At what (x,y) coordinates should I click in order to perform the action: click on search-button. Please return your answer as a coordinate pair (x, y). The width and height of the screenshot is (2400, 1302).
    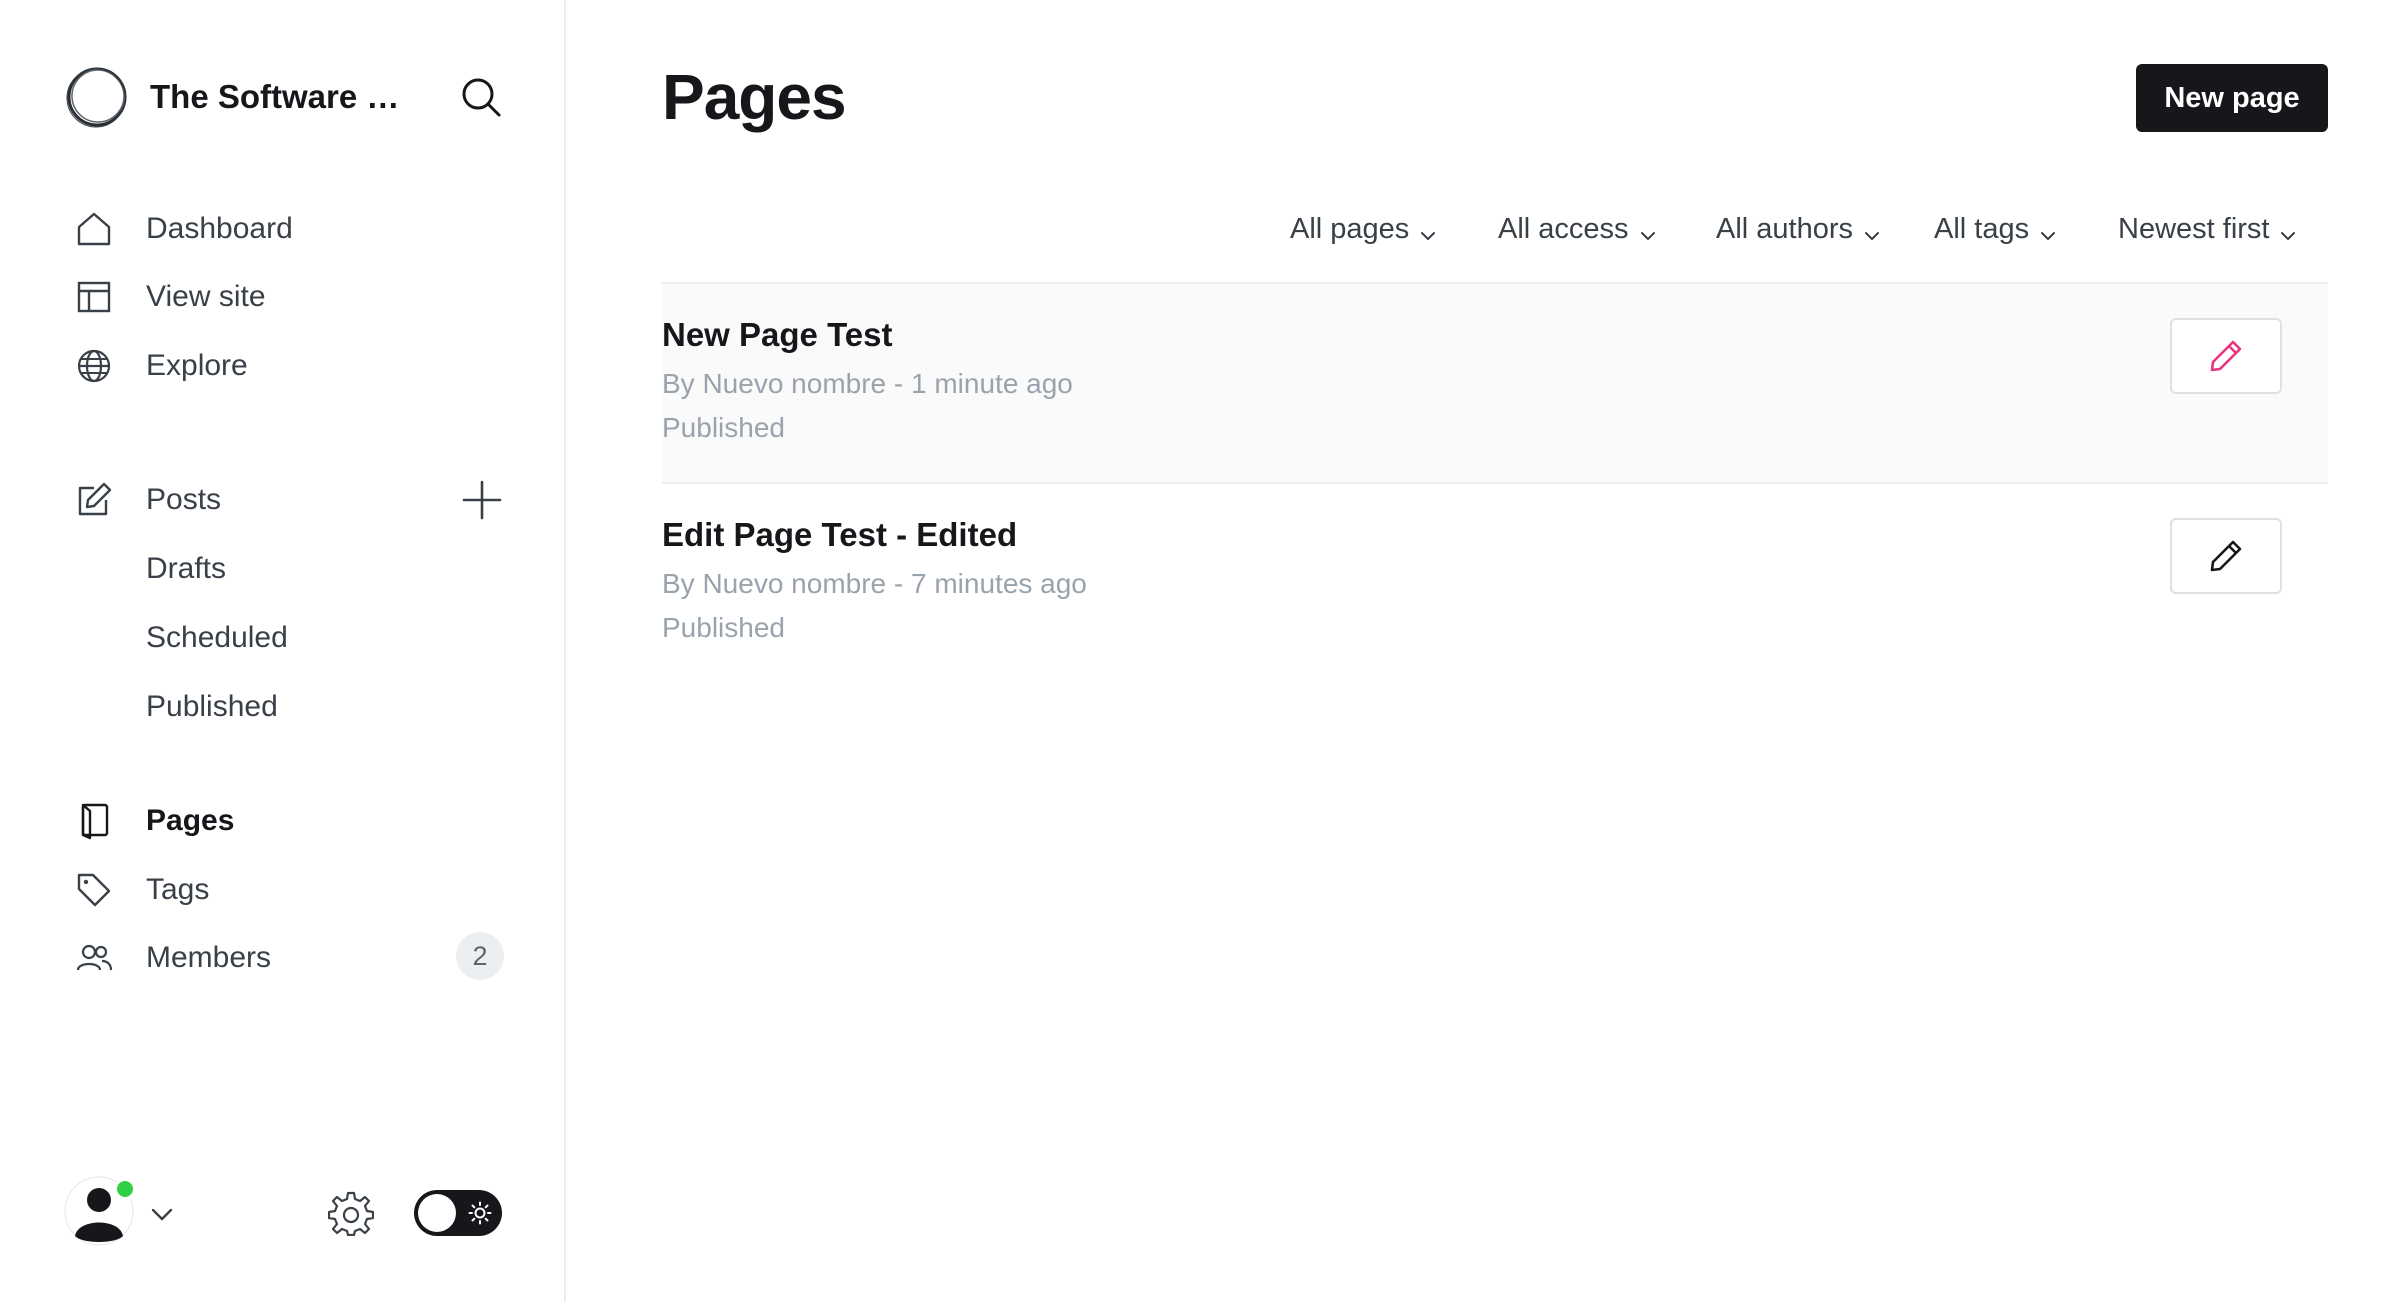
    Looking at the image, I should click on (481, 97).